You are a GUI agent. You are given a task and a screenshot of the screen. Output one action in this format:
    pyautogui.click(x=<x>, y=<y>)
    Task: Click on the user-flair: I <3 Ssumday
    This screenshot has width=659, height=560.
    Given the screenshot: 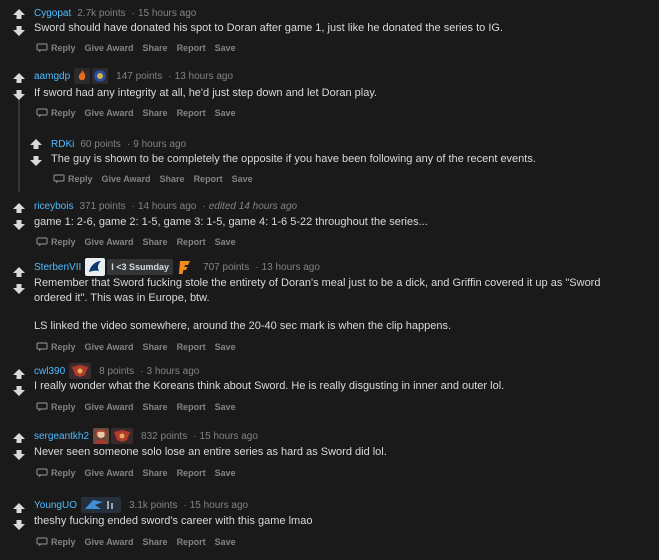 What is the action you would take?
    pyautogui.click(x=141, y=267)
    